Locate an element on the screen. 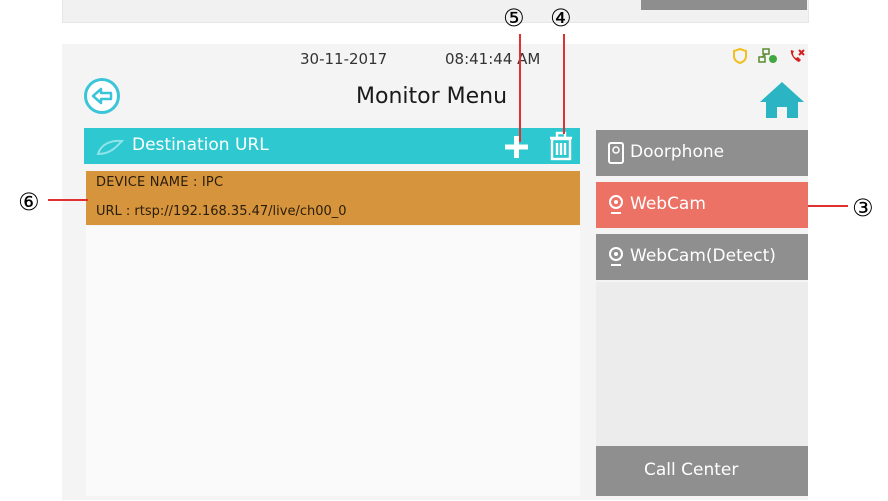 Image resolution: width=888 pixels, height=501 pixels. shield-icon is located at coordinates (740, 56).